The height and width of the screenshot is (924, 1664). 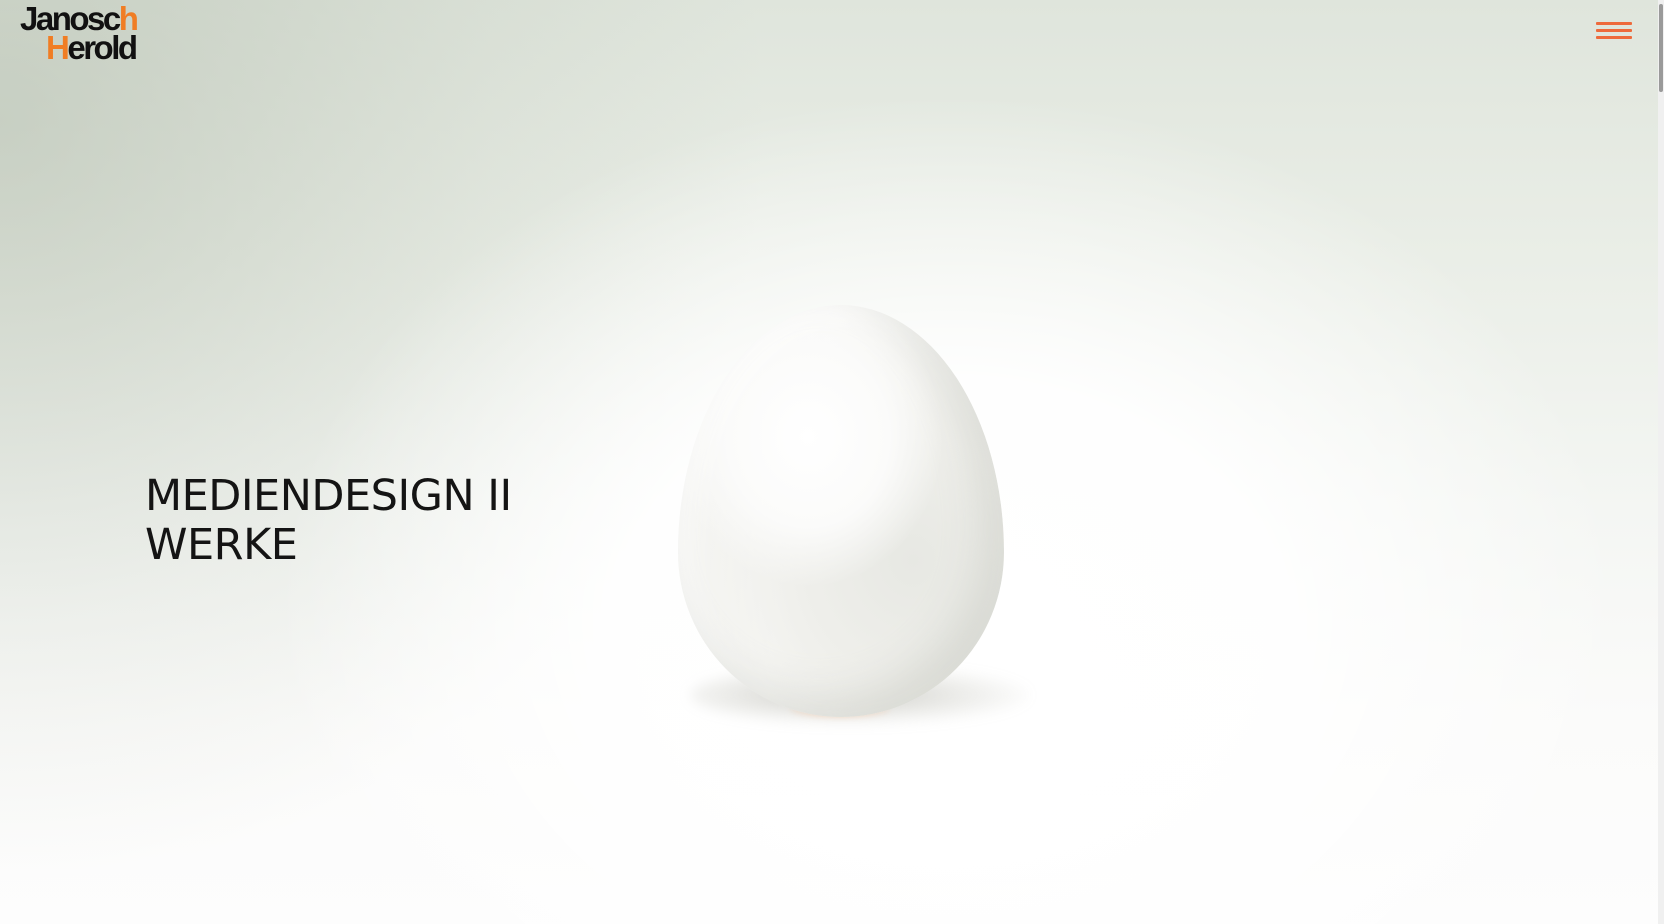 I want to click on menu-bar-top, so click(x=1614, y=23).